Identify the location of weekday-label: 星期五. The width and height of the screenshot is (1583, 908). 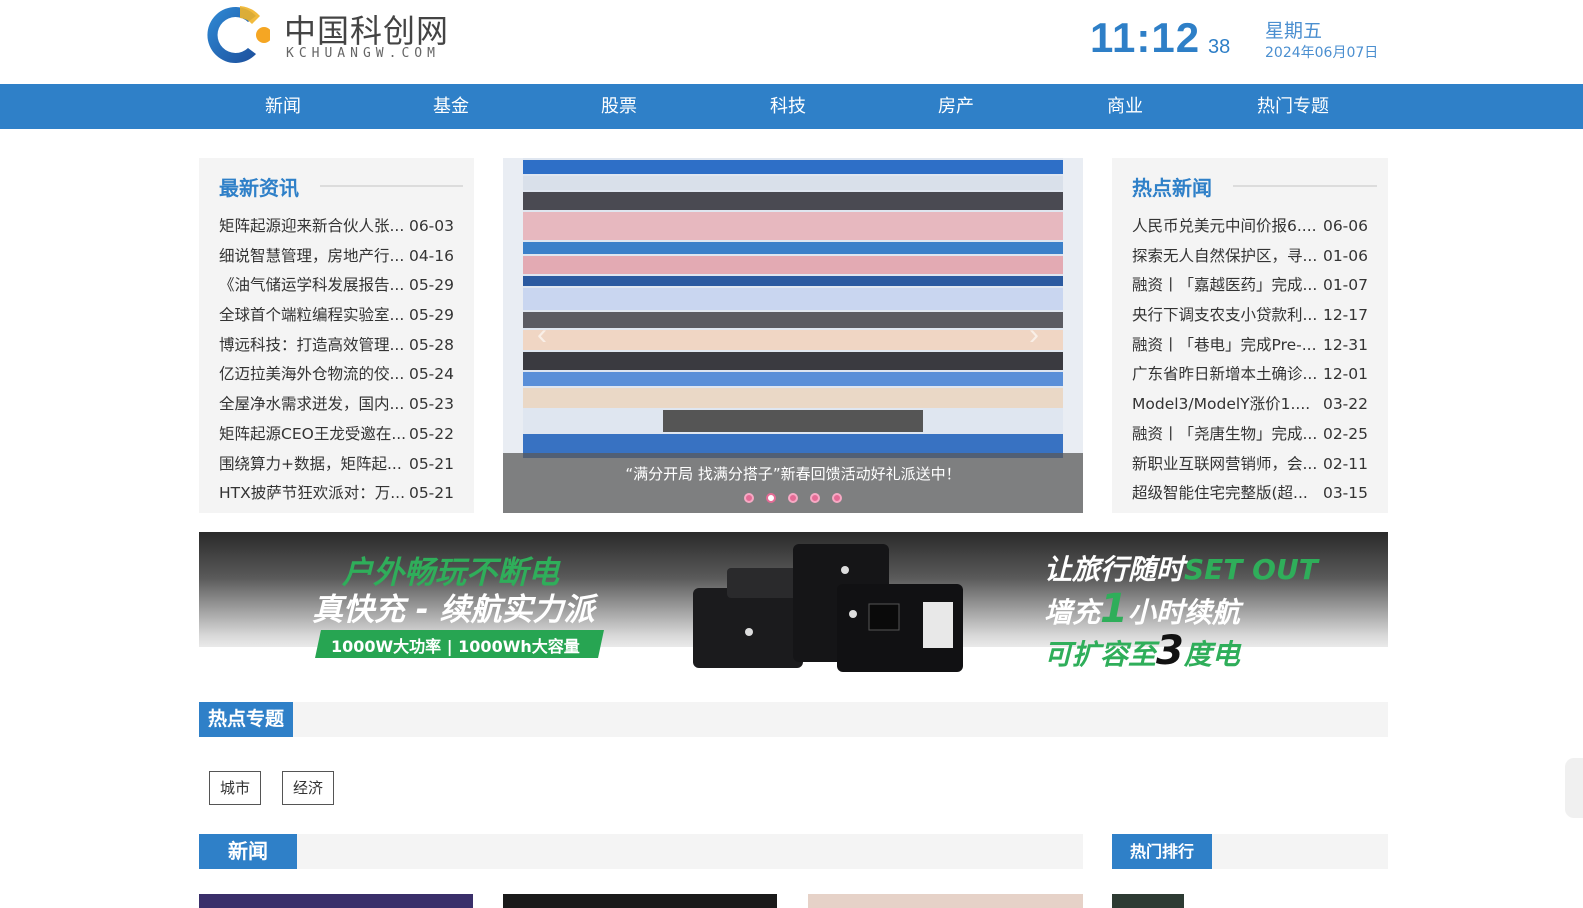
(1294, 31).